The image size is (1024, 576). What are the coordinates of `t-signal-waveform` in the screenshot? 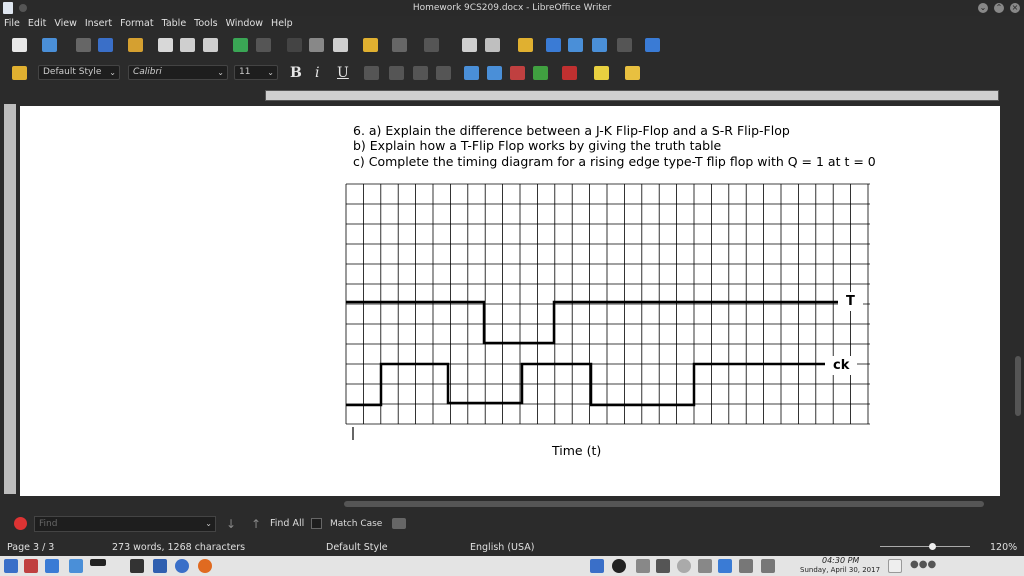 It's located at (592, 322).